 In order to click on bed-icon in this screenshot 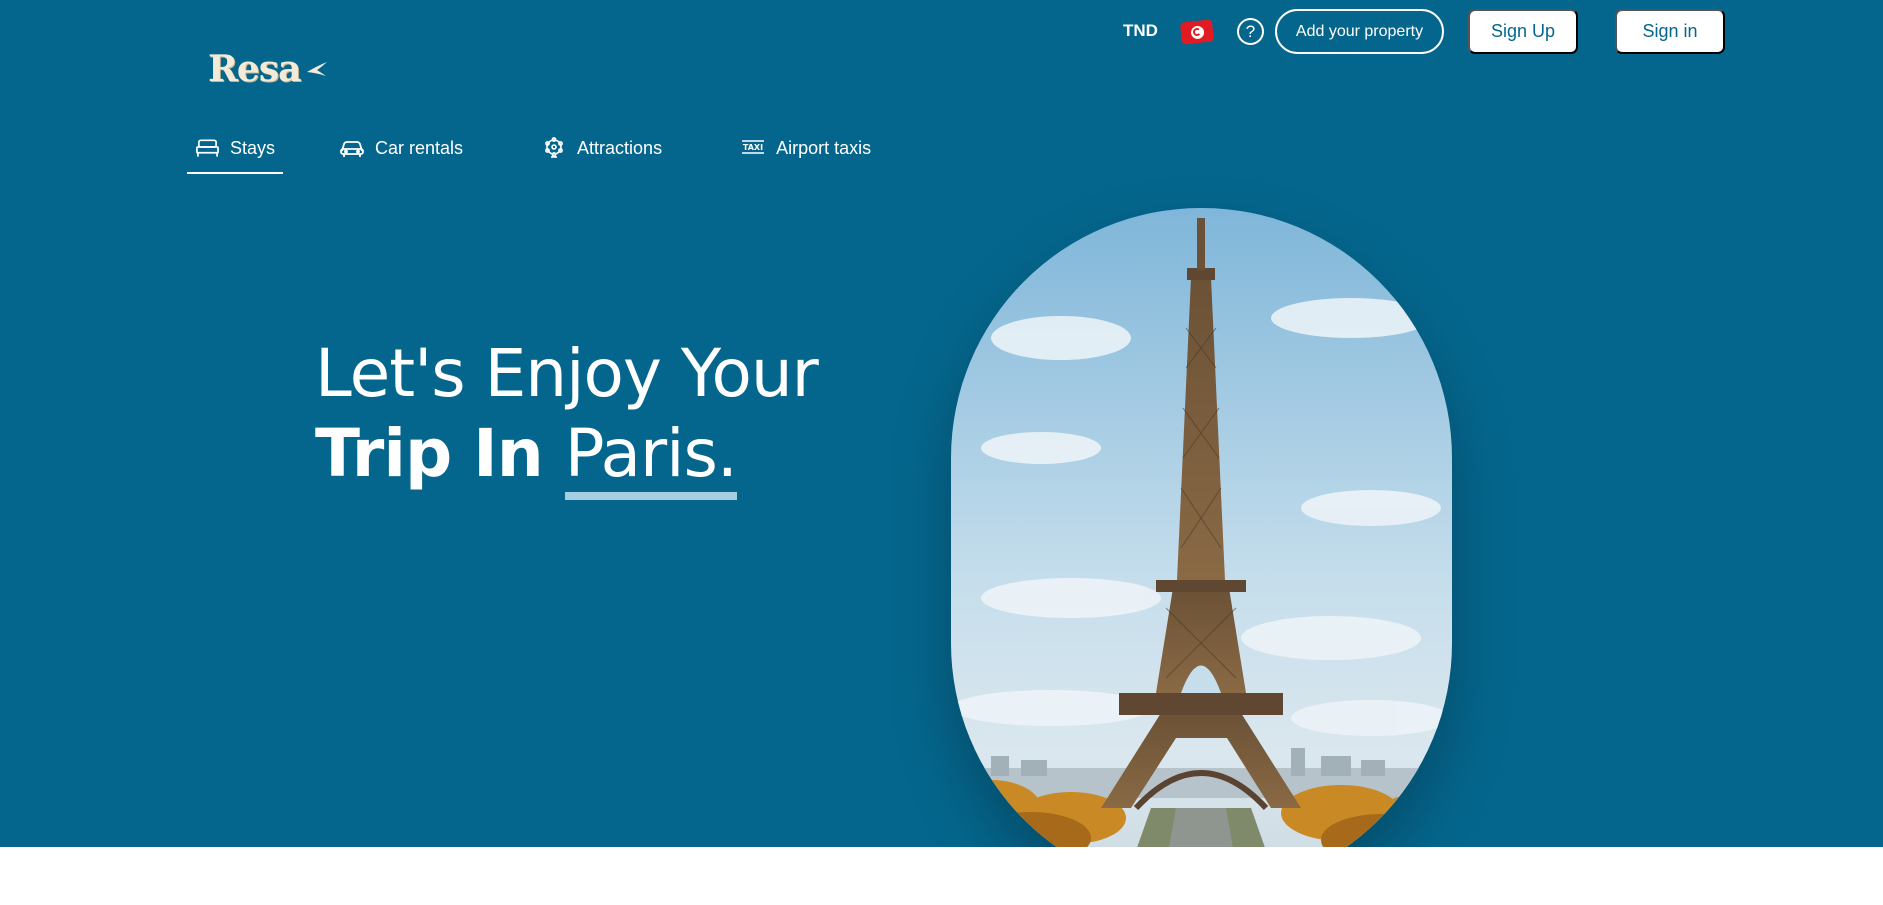, I will do `click(207, 148)`.